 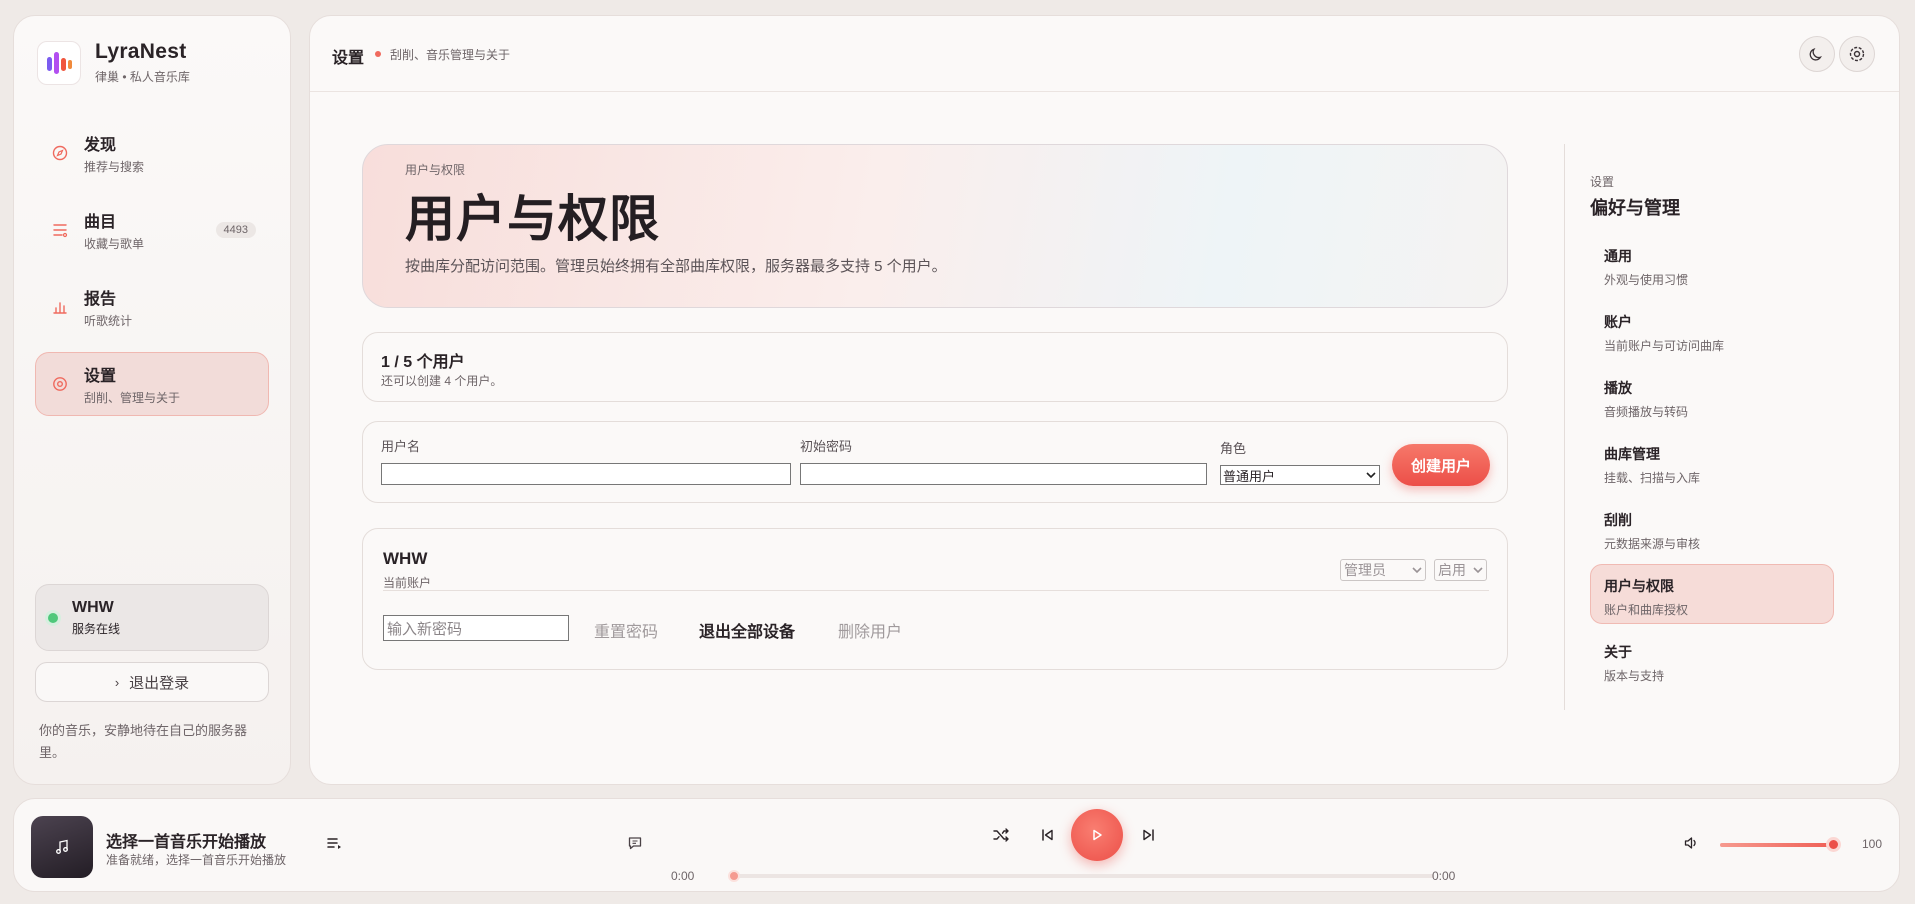 What do you see at coordinates (747, 630) in the screenshot?
I see `logout-all-devices-button: 退出全部设备` at bounding box center [747, 630].